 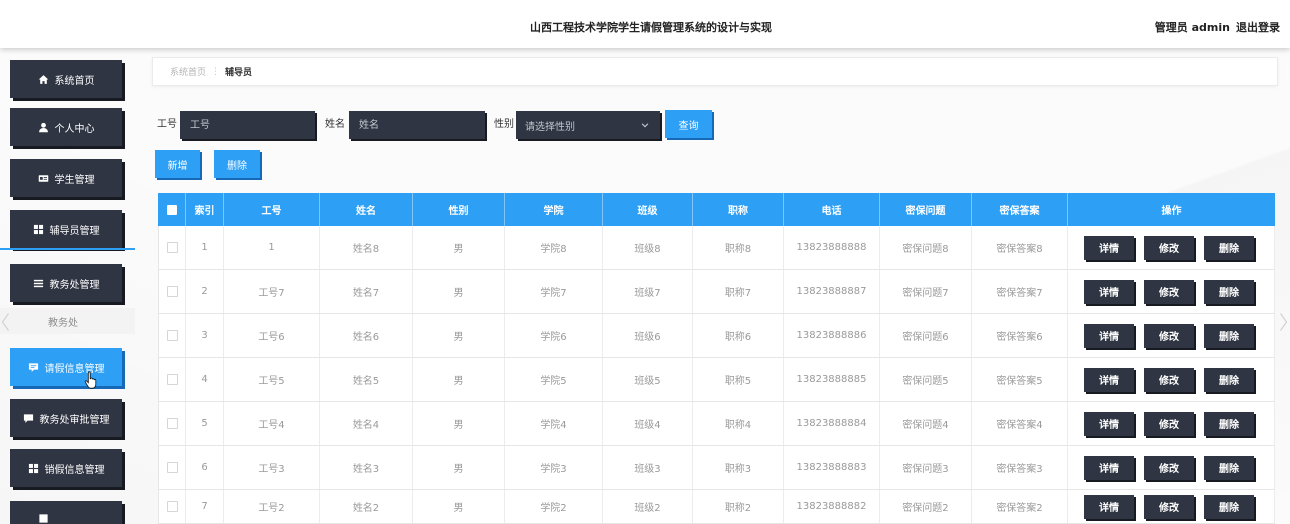 I want to click on user-icon, so click(x=43, y=127).